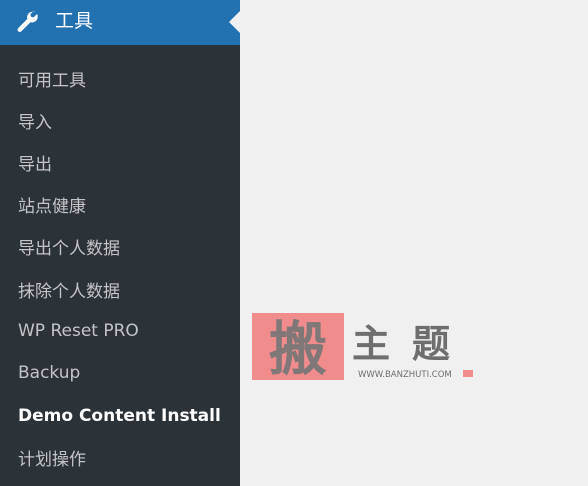  I want to click on wrench-icon, so click(27, 21).